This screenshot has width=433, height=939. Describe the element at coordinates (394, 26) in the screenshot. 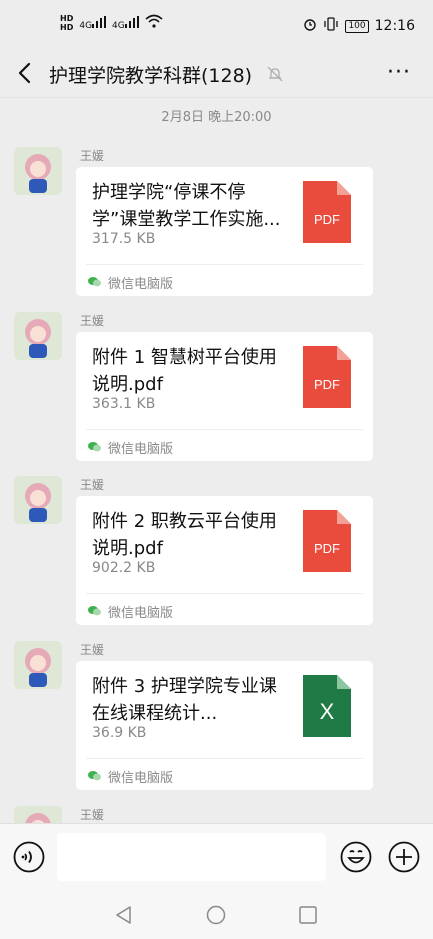

I see `status-time: 12:16` at that location.